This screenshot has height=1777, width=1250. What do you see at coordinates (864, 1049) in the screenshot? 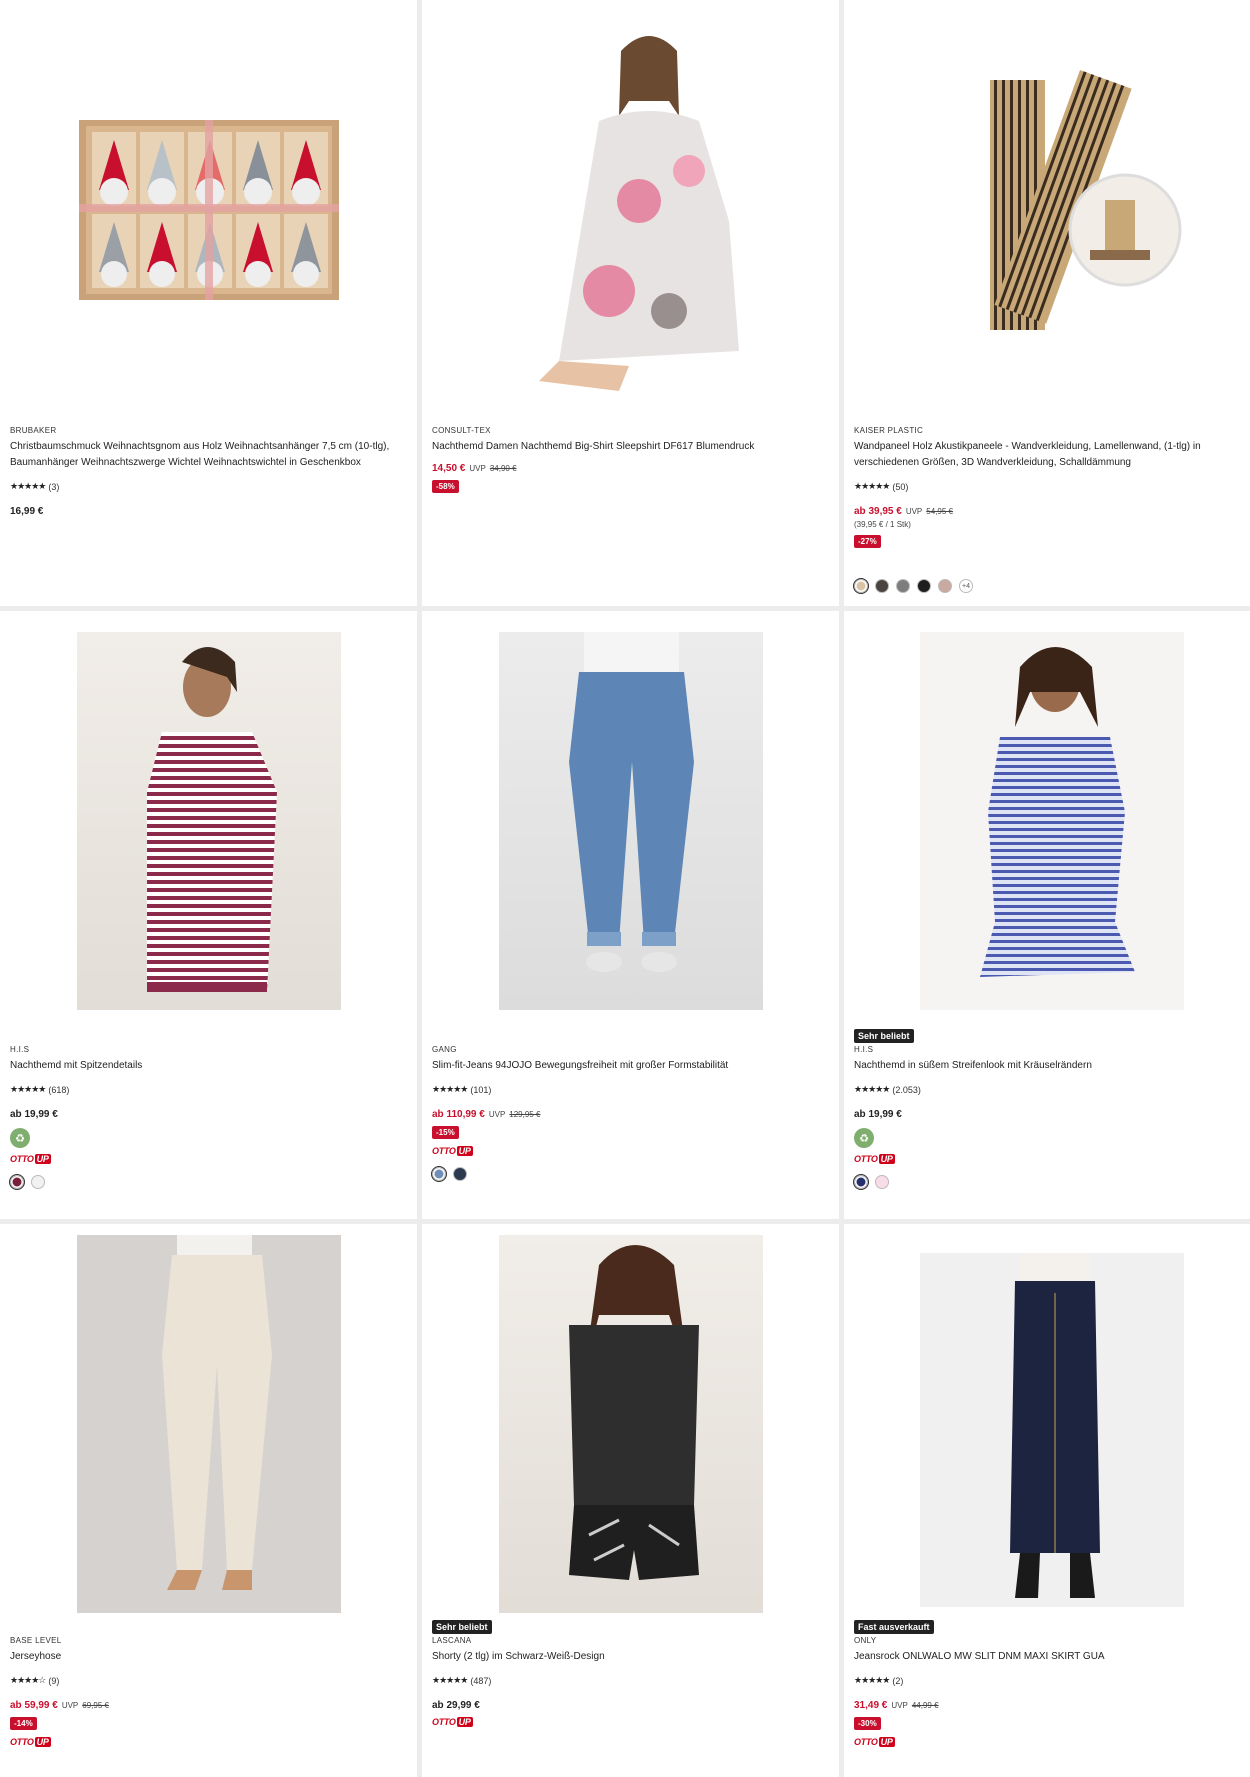
I see `product-brand: H.I.S` at bounding box center [864, 1049].